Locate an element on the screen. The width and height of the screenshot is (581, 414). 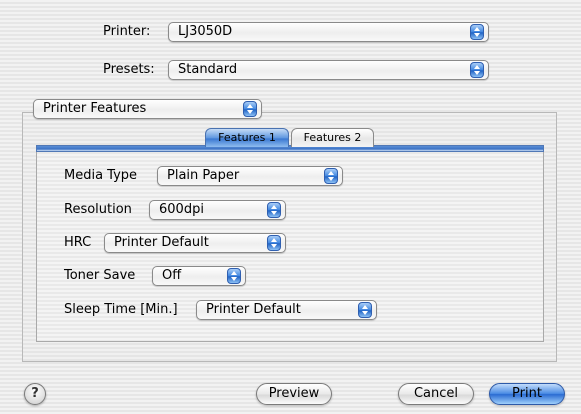
presets-popup: Standard is located at coordinates (328, 70).